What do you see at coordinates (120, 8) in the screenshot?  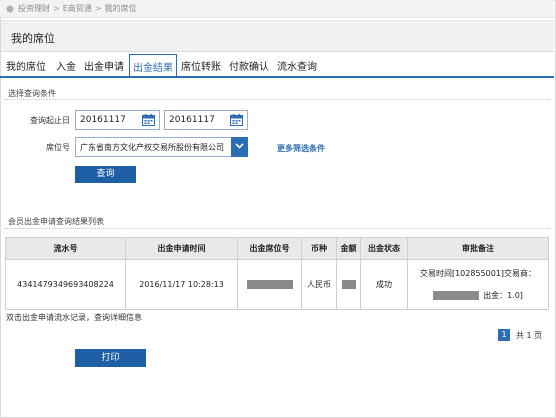 I see `breadcrumb-item-current: 我的席位` at bounding box center [120, 8].